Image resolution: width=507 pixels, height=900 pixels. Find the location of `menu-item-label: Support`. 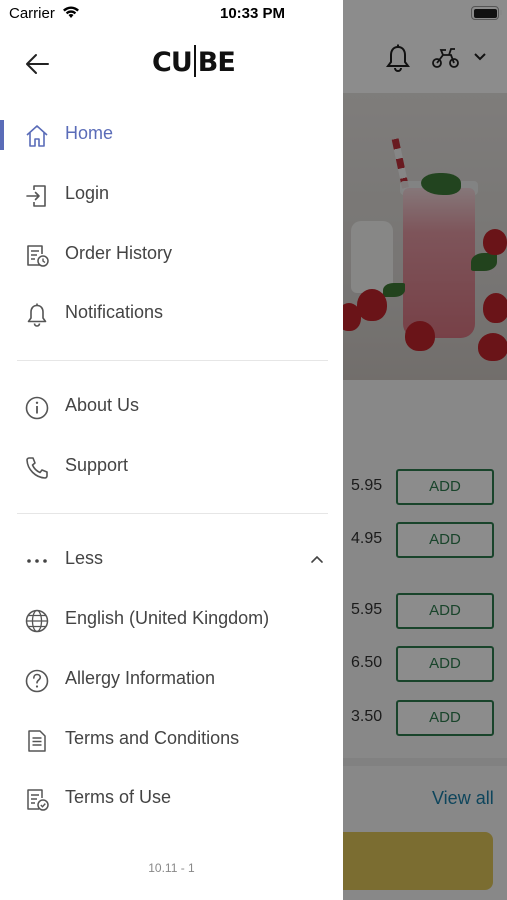

menu-item-label: Support is located at coordinates (97, 465).